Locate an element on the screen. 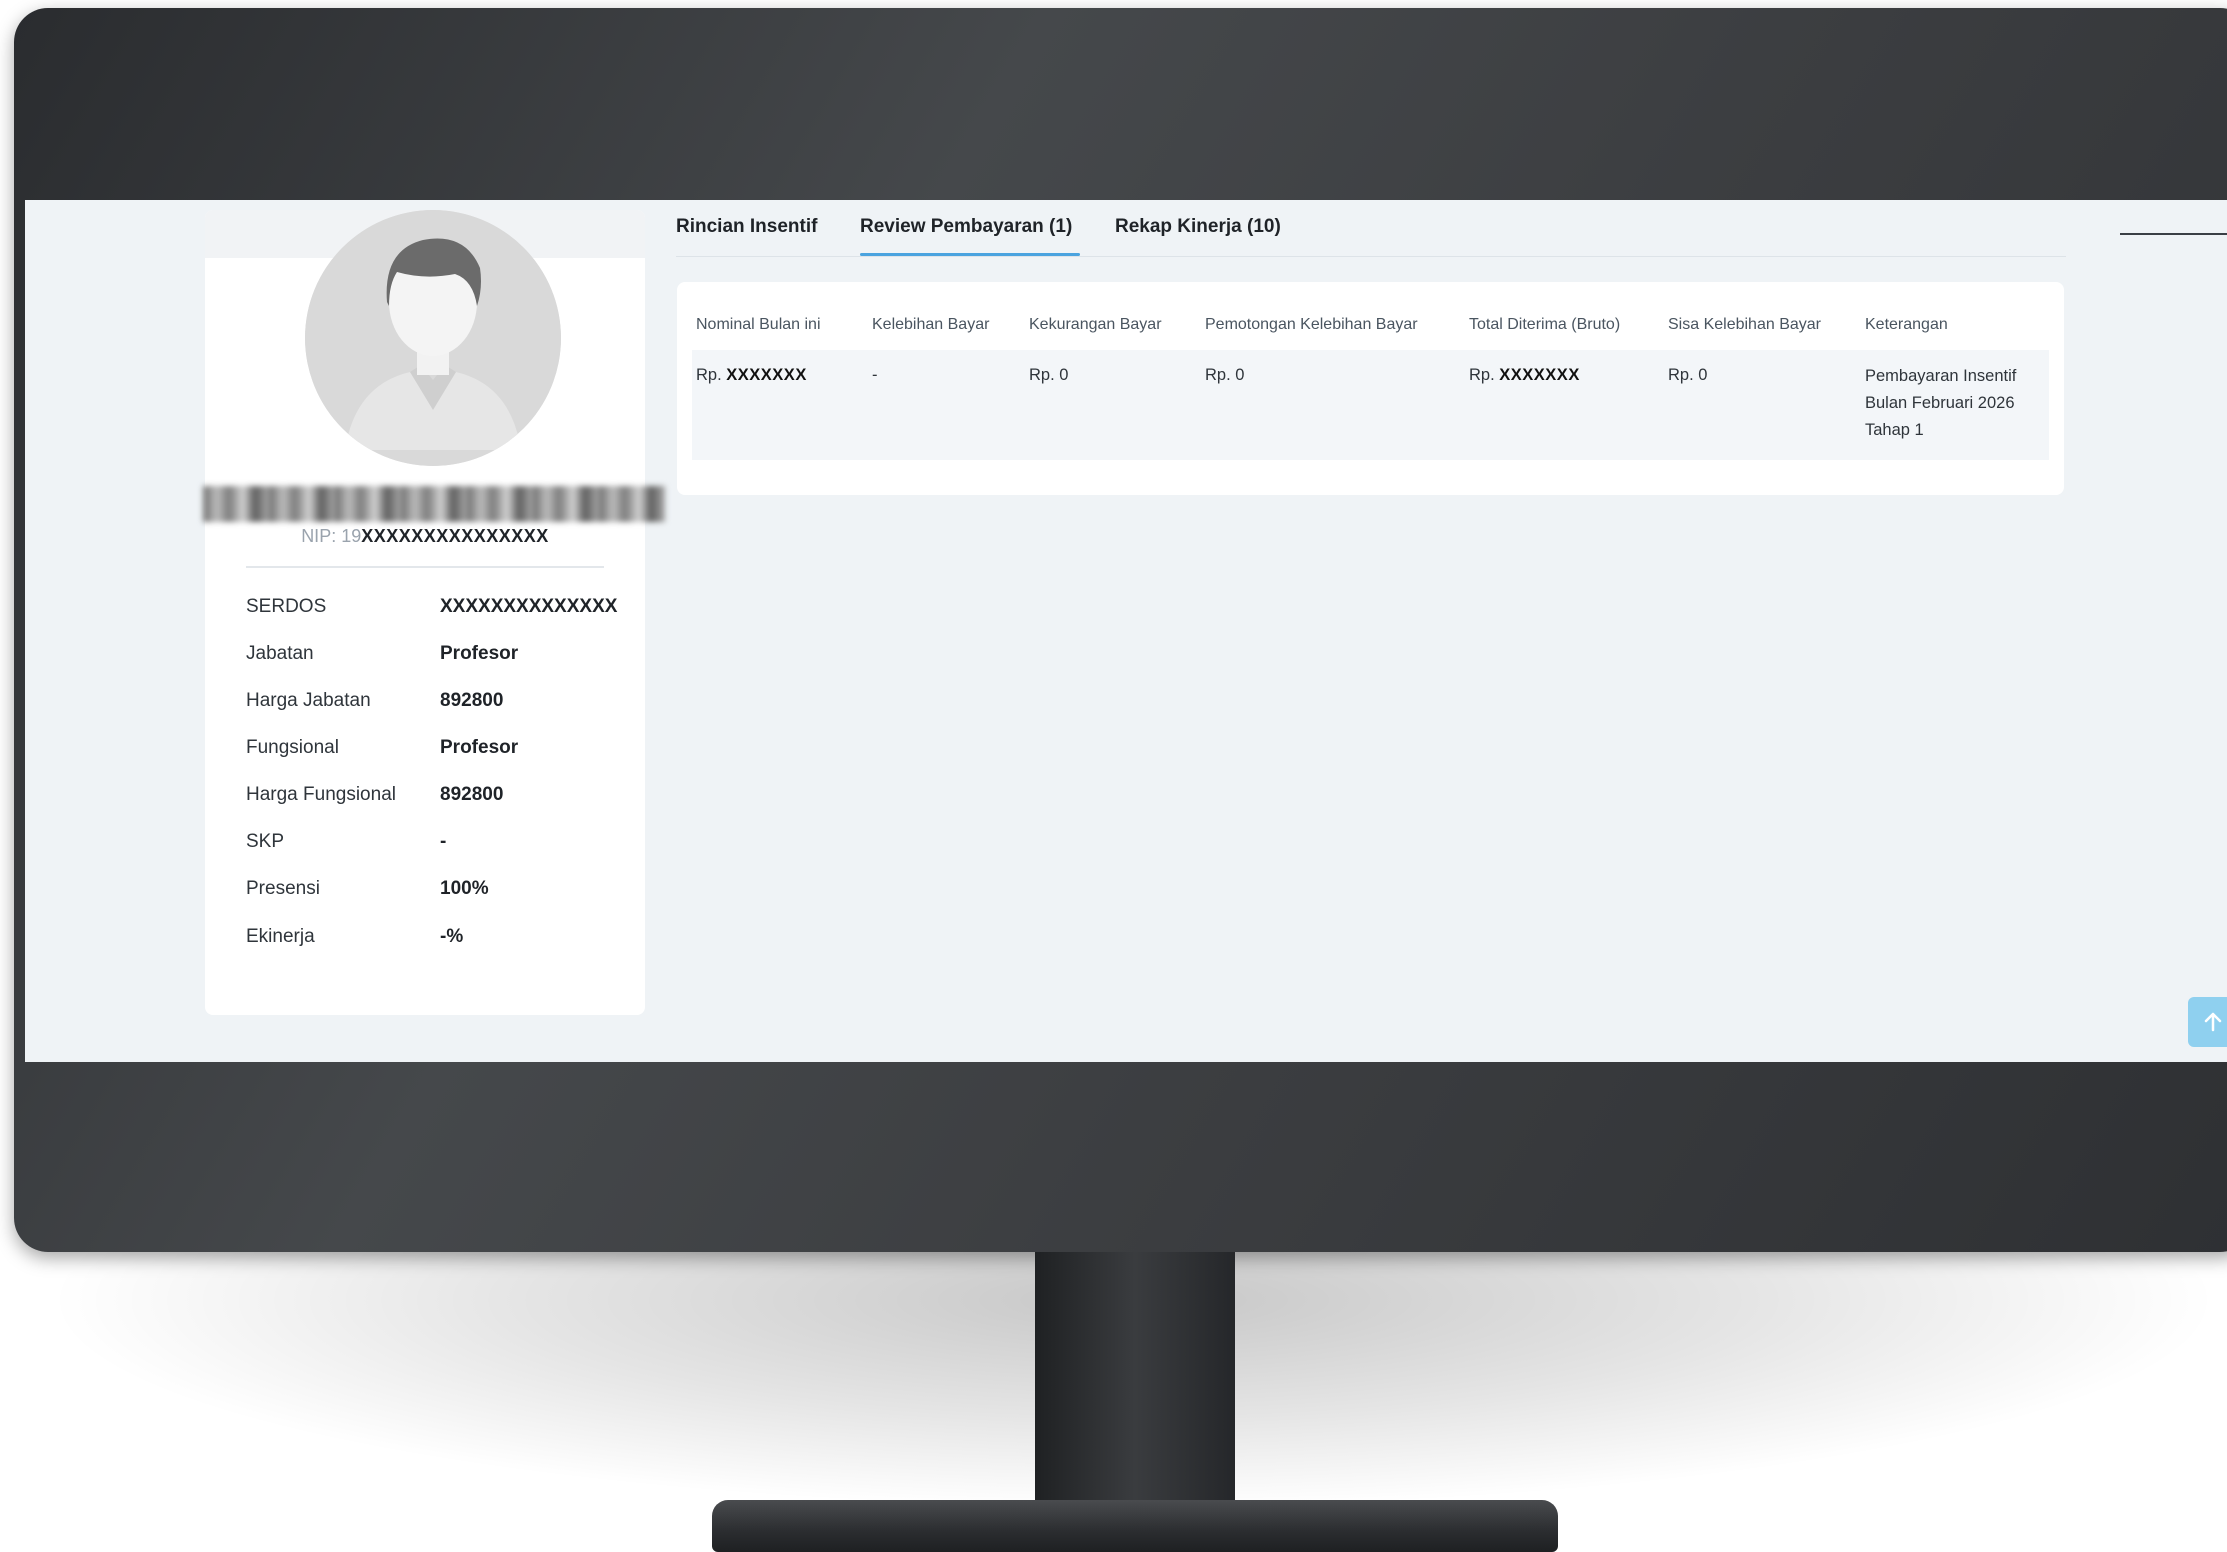 This screenshot has width=2227, height=1552. column-header: Total Diterima (Bruto) is located at coordinates (1545, 324).